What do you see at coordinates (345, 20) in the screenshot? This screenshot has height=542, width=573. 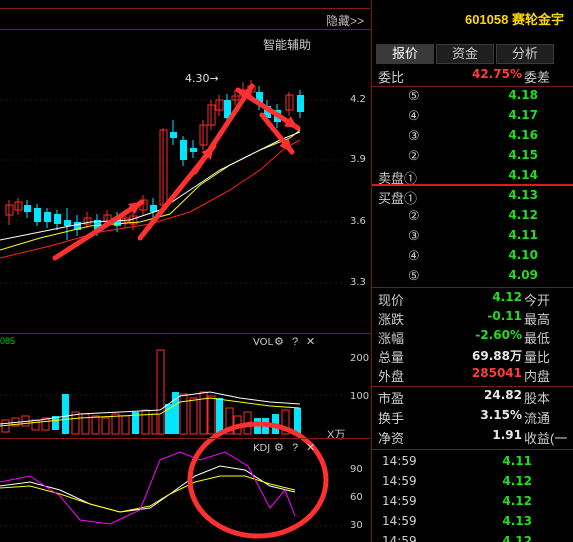 I see `hide-panel-button: 隐藏>>` at bounding box center [345, 20].